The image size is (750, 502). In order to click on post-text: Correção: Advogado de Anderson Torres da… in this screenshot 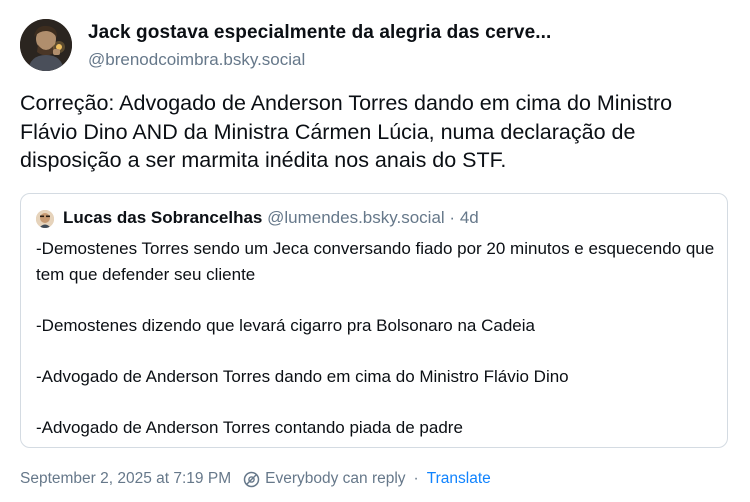, I will do `click(346, 131)`.